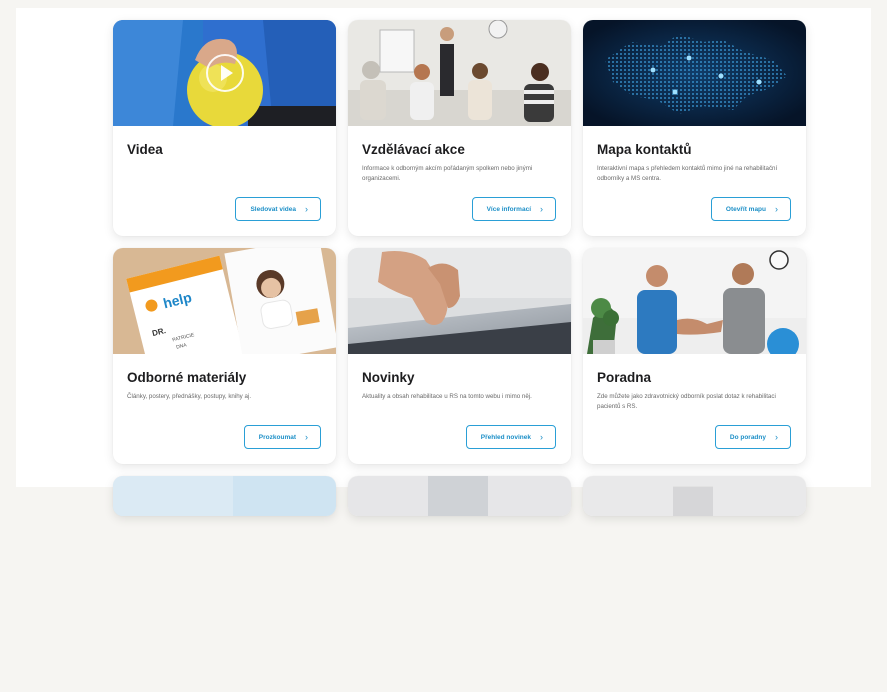 The width and height of the screenshot is (887, 692). I want to click on card-title: Novinky, so click(388, 377).